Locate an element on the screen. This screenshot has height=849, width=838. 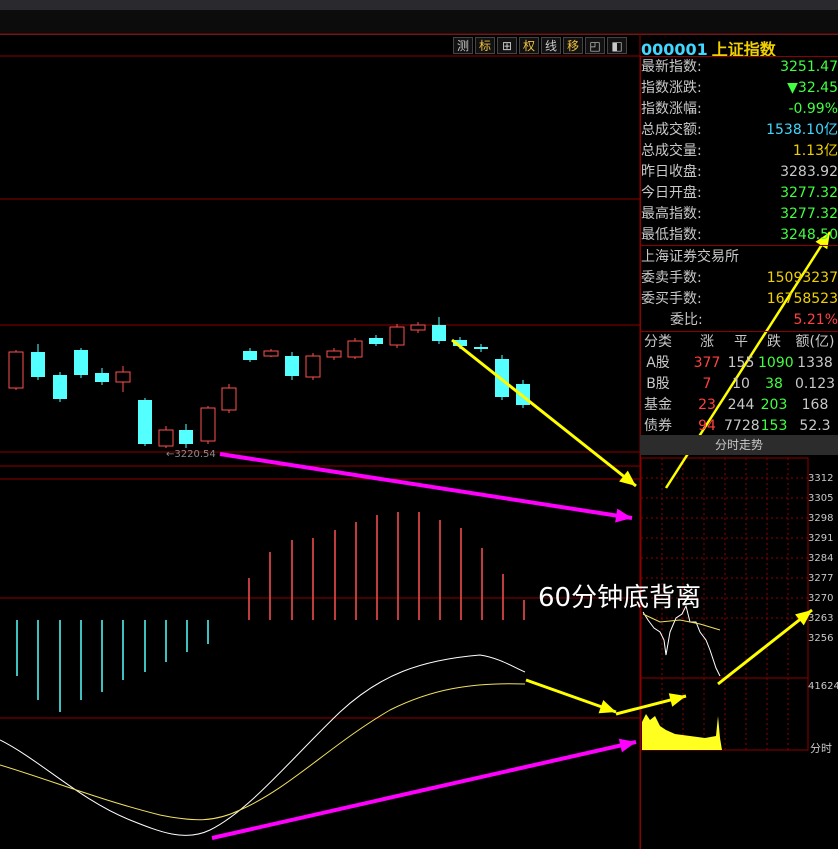
mini-chart-title: 分时走势 is located at coordinates (739, 445).